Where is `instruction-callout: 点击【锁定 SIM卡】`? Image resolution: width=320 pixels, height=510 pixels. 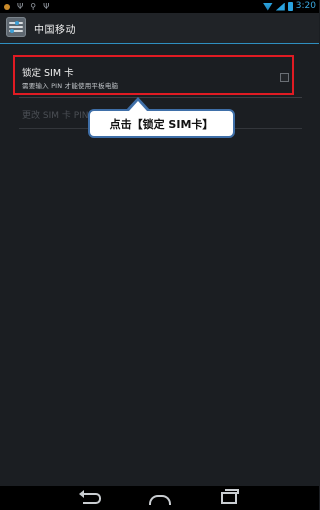 instruction-callout: 点击【锁定 SIM卡】 is located at coordinates (161, 123).